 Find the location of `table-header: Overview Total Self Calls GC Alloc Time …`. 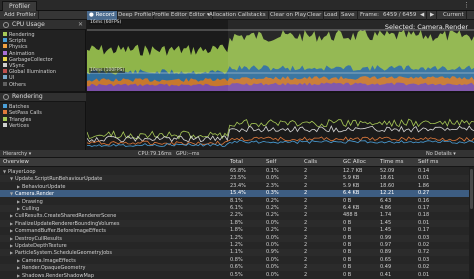

table-header: Overview Total Self Calls GC Alloc Time … is located at coordinates (237, 162).